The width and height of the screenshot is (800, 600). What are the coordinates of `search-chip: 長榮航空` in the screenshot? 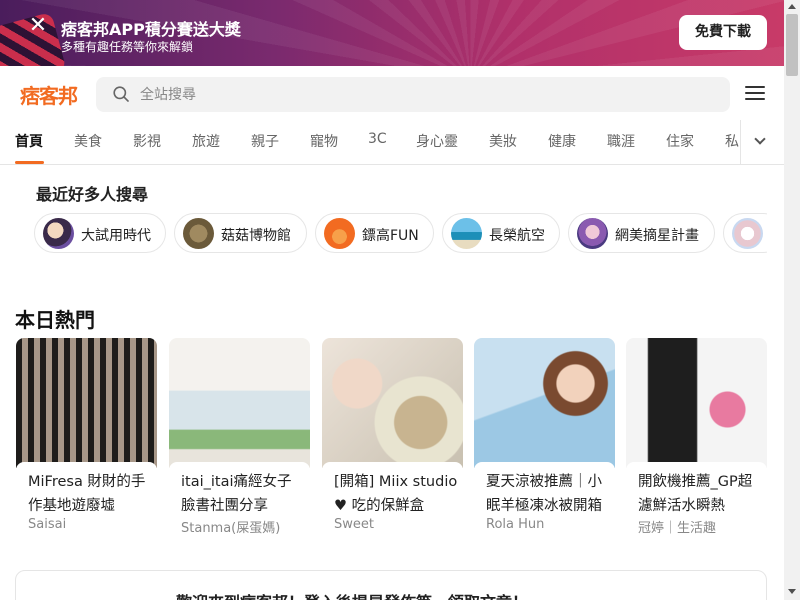 It's located at (501, 233).